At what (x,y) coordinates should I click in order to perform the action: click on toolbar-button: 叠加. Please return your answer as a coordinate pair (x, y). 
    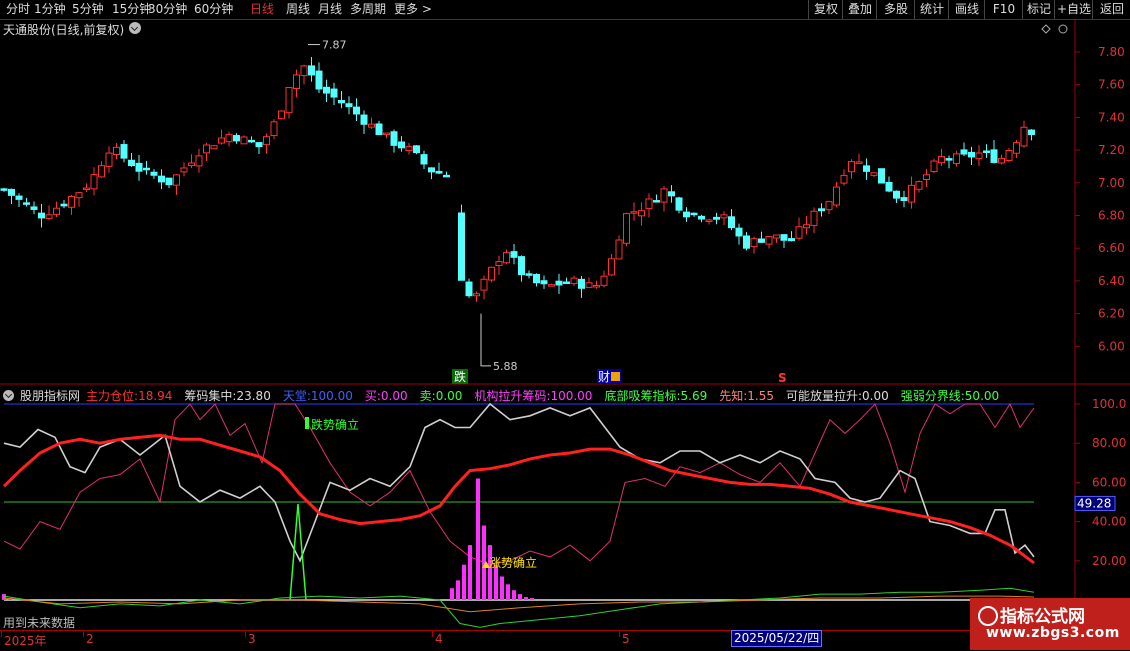
    Looking at the image, I should click on (859, 9).